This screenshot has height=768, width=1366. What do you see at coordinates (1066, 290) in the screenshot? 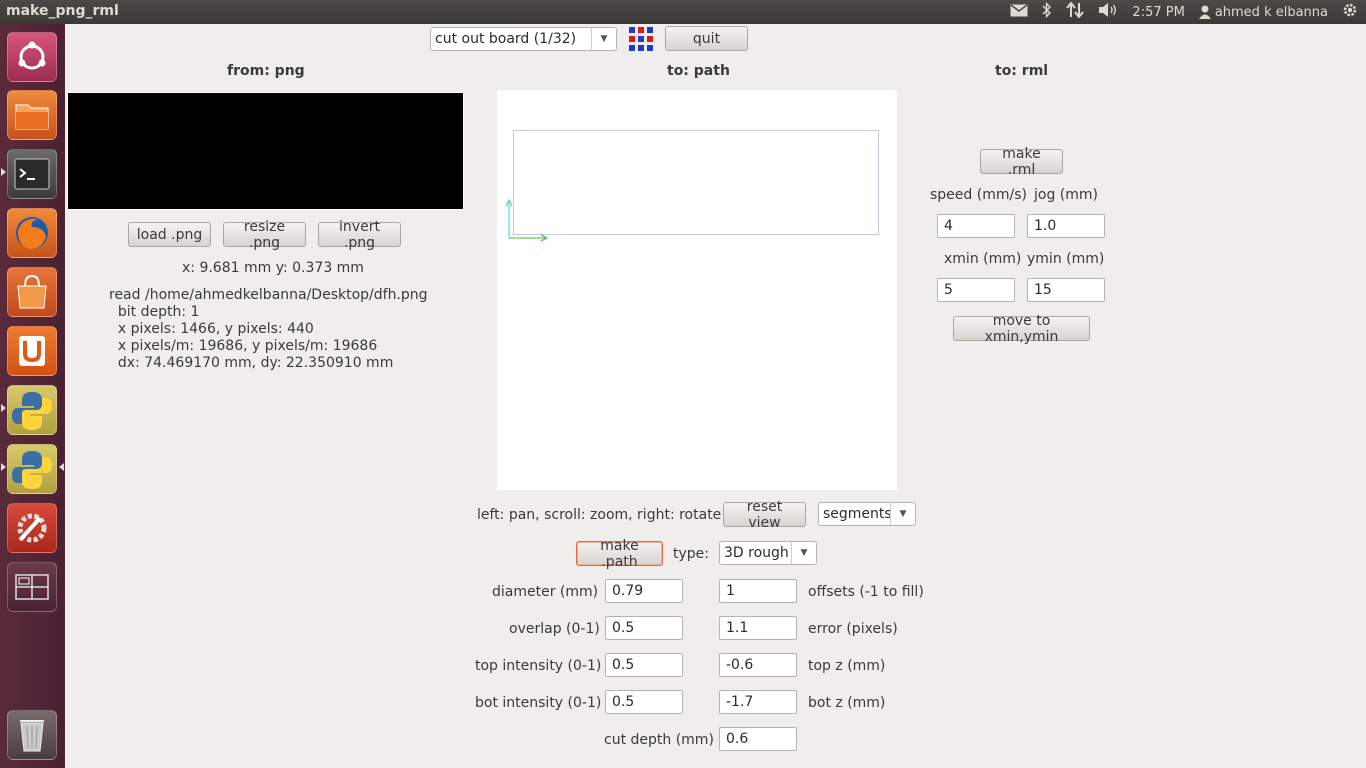
I see `ymin-input` at bounding box center [1066, 290].